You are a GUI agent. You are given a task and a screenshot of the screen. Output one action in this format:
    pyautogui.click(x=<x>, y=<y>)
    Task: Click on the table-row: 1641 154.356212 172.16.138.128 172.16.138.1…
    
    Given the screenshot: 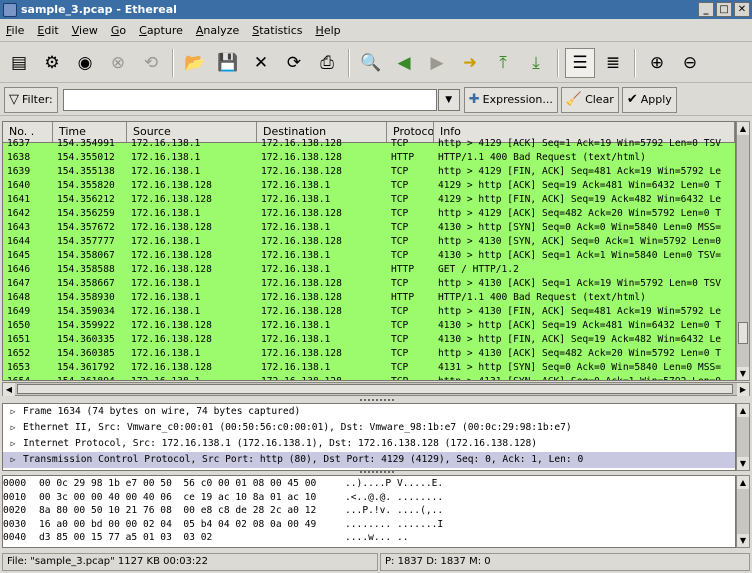 What is the action you would take?
    pyautogui.click(x=369, y=200)
    